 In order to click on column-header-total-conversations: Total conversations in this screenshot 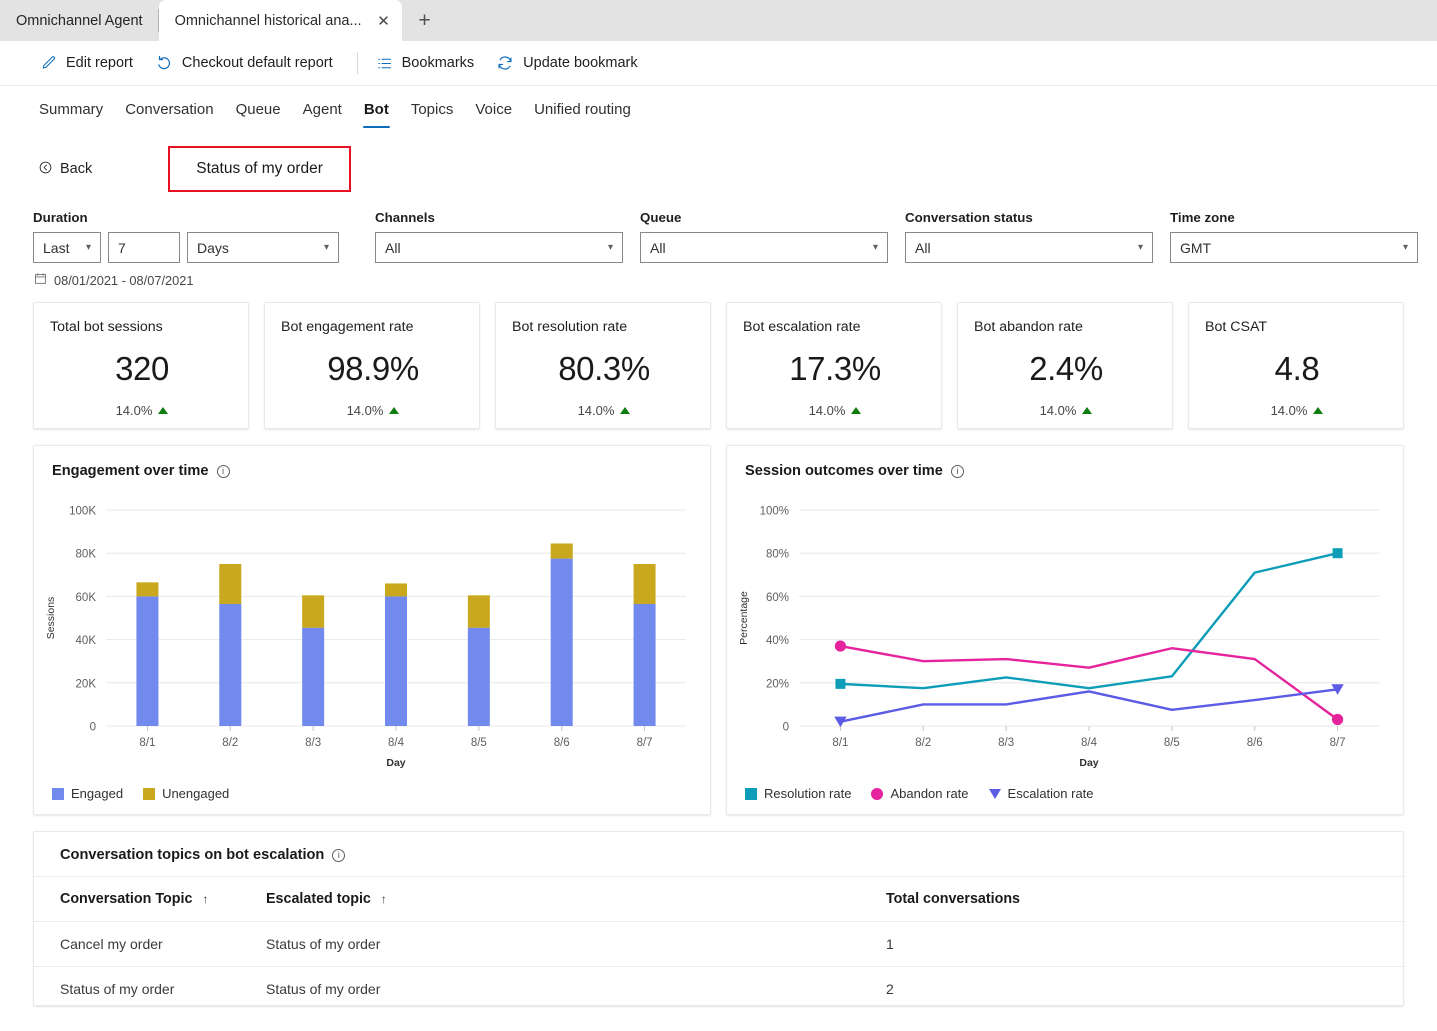, I will do `click(1144, 899)`.